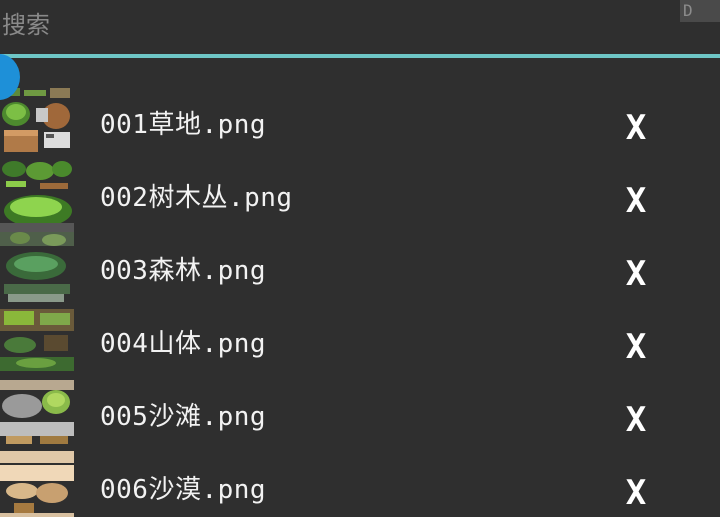  I want to click on list-item: 002树木丛.png X, so click(360, 195).